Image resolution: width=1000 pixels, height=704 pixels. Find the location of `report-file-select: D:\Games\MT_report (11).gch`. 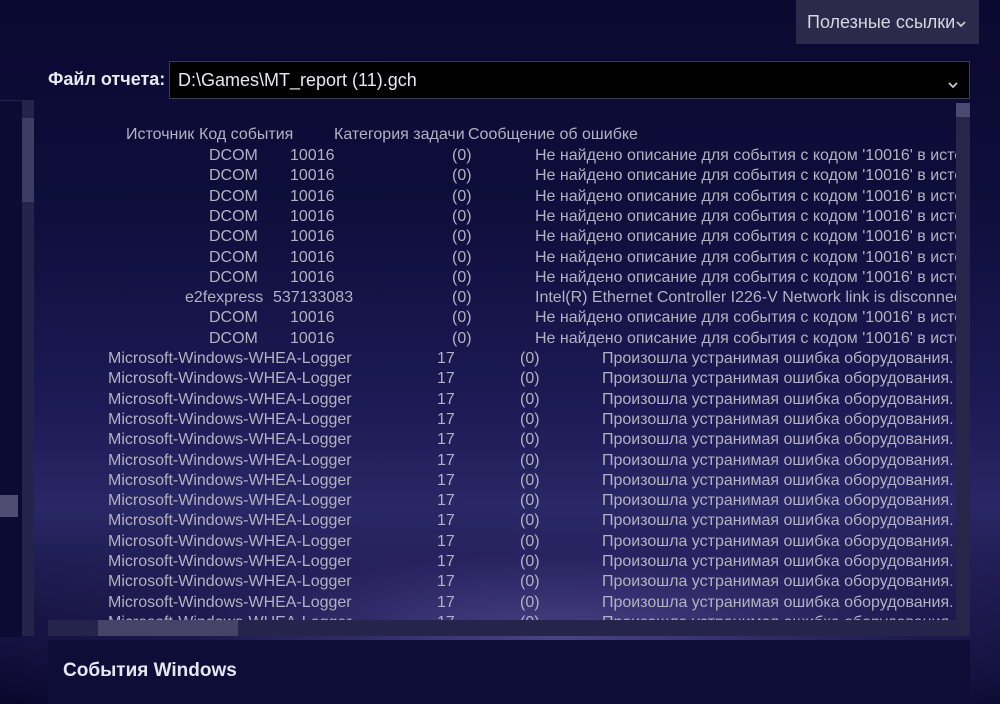

report-file-select: D:\Games\MT_report (11).gch is located at coordinates (569, 80).